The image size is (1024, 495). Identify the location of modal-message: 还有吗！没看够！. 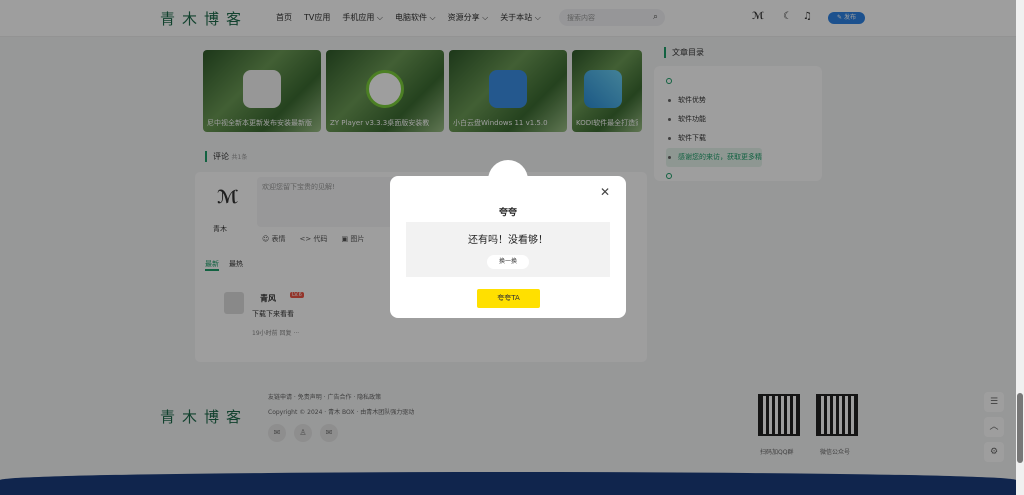
(508, 240).